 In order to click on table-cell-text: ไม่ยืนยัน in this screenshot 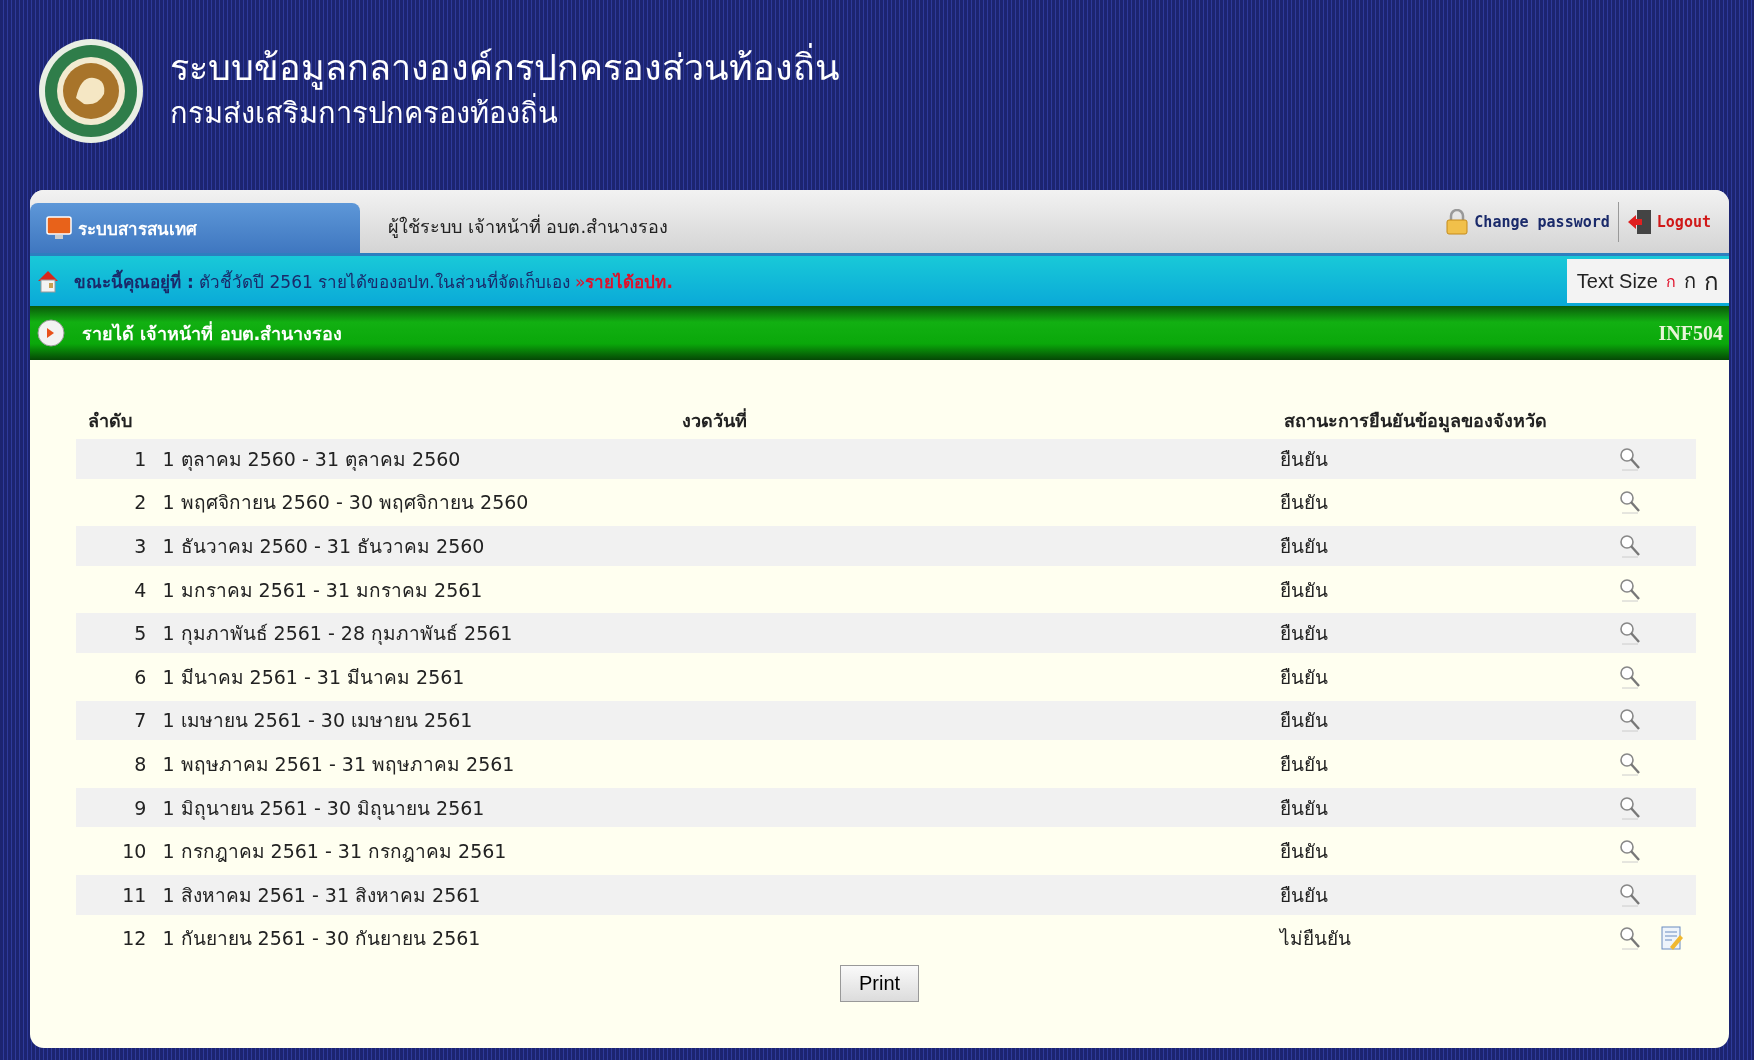, I will do `click(1315, 939)`.